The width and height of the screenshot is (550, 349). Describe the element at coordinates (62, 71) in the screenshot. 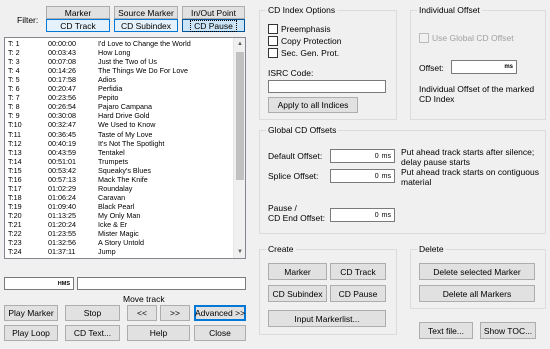

I see `track-time: 00:14:26` at that location.